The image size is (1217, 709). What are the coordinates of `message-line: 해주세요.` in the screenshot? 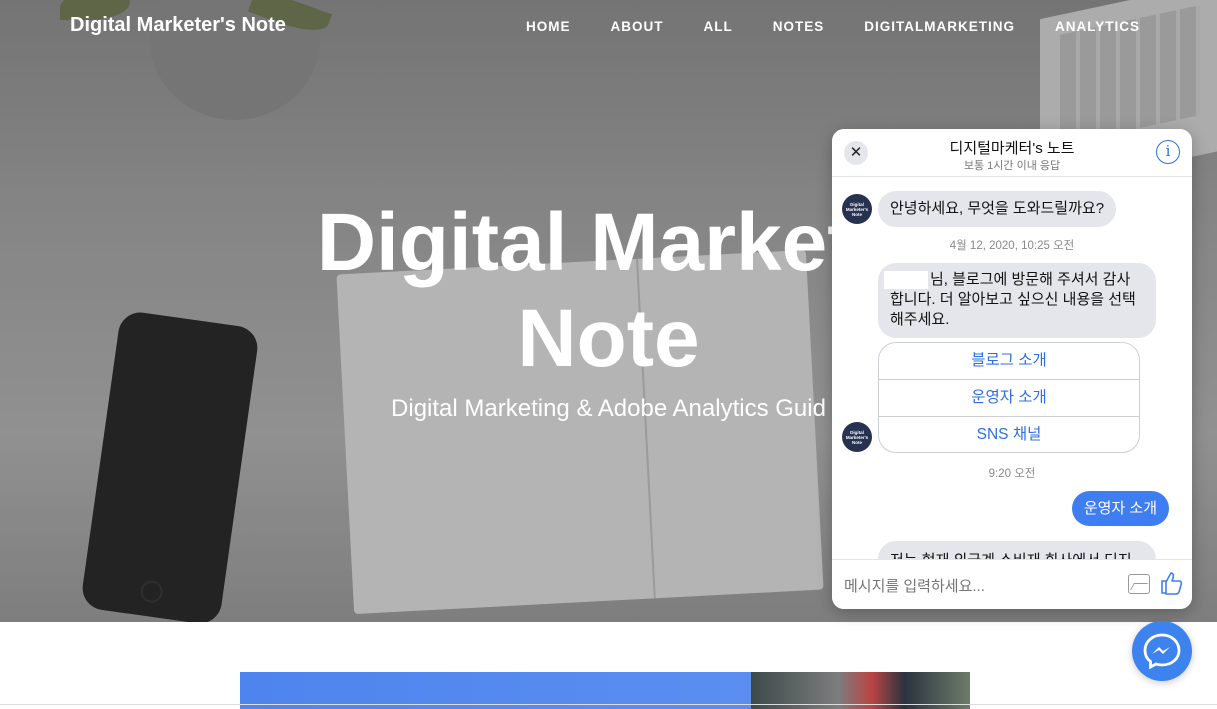 It's located at (920, 319).